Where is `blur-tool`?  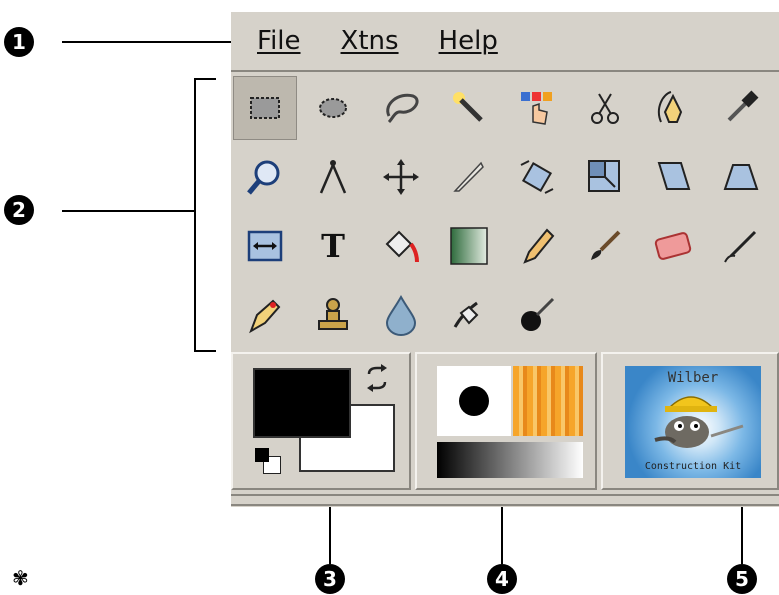
blur-tool is located at coordinates (401, 315).